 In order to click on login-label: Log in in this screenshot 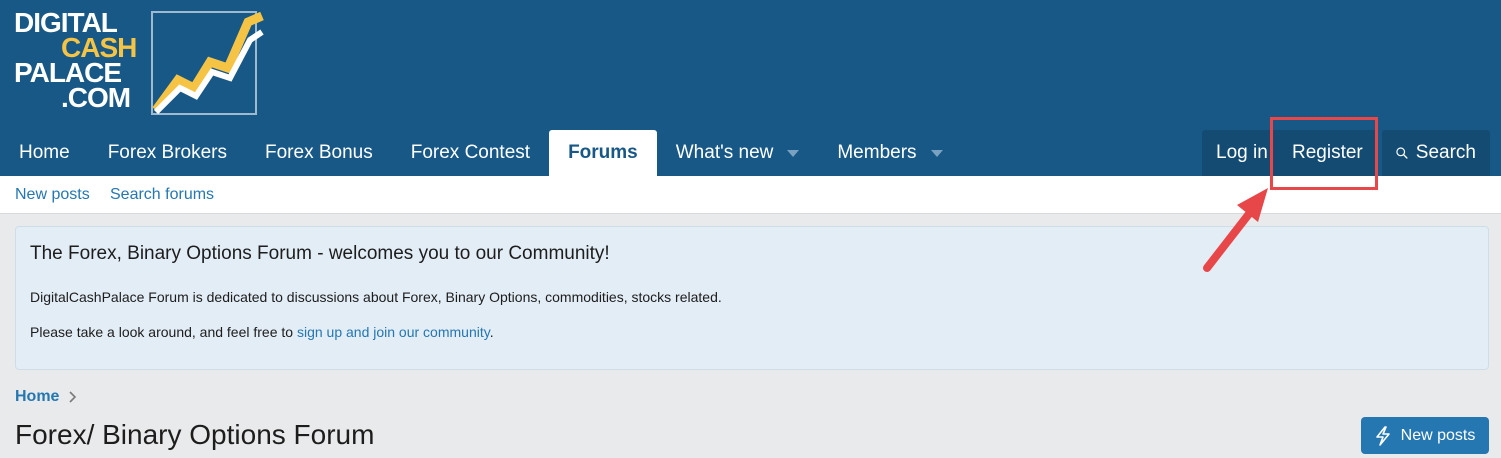, I will do `click(1242, 152)`.